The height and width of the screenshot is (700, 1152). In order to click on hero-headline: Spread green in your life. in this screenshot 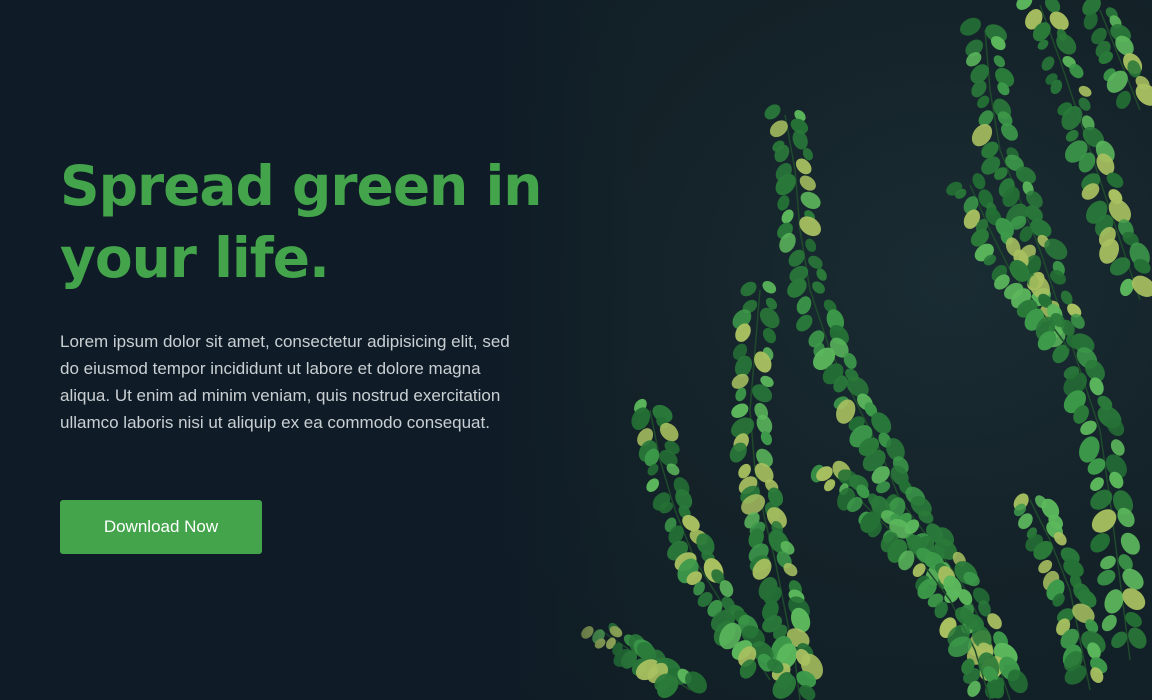, I will do `click(301, 222)`.